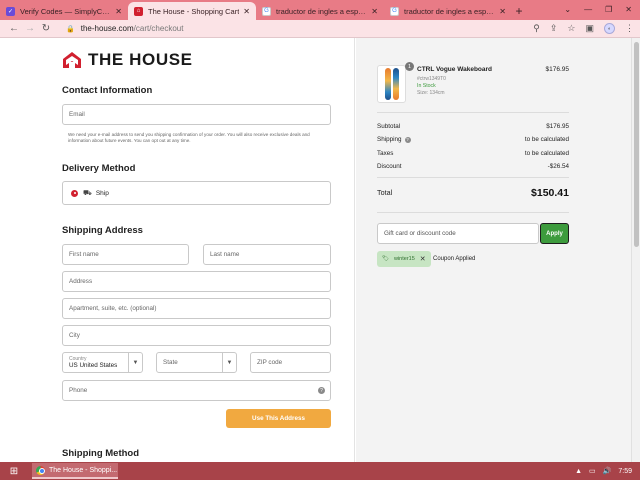 The width and height of the screenshot is (640, 480). I want to click on brand-logo: THE HOUSE, so click(127, 60).